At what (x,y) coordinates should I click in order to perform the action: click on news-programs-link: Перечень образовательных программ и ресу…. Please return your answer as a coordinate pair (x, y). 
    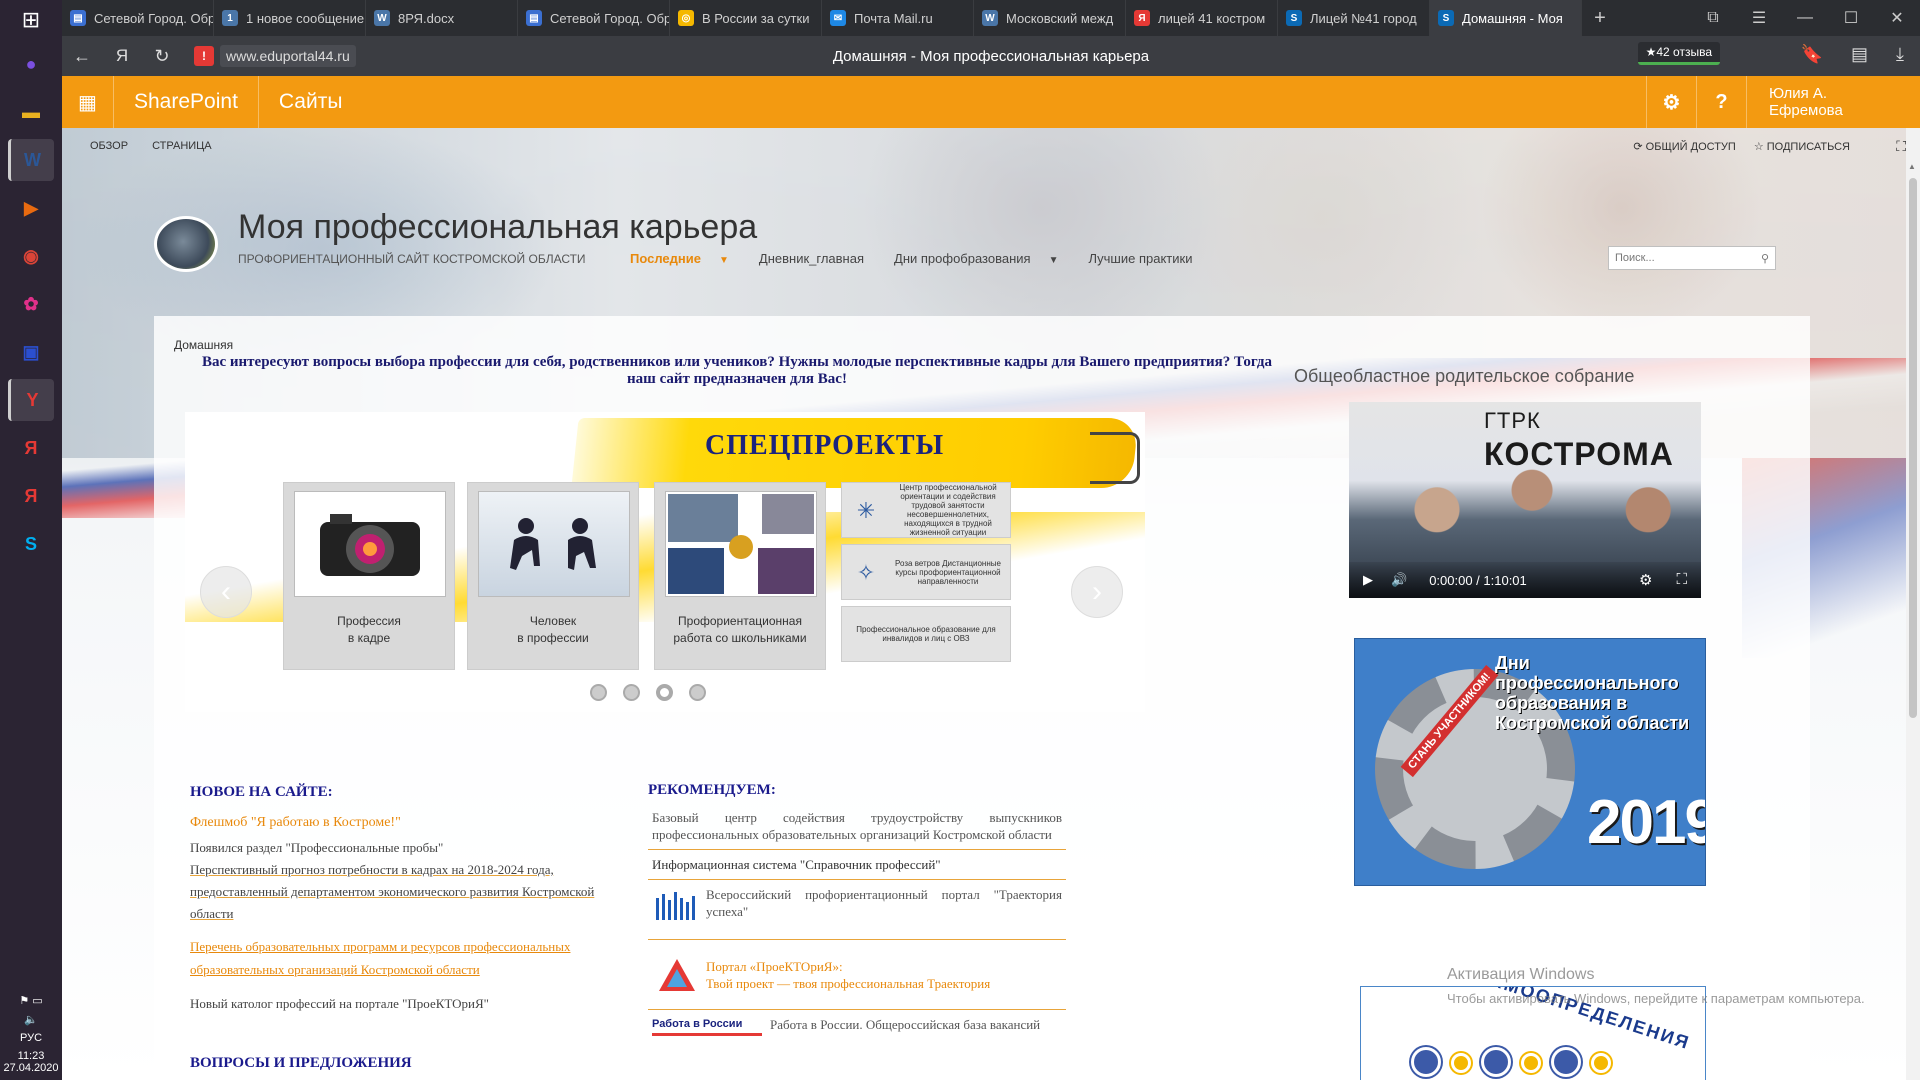
    Looking at the image, I should click on (410, 958).